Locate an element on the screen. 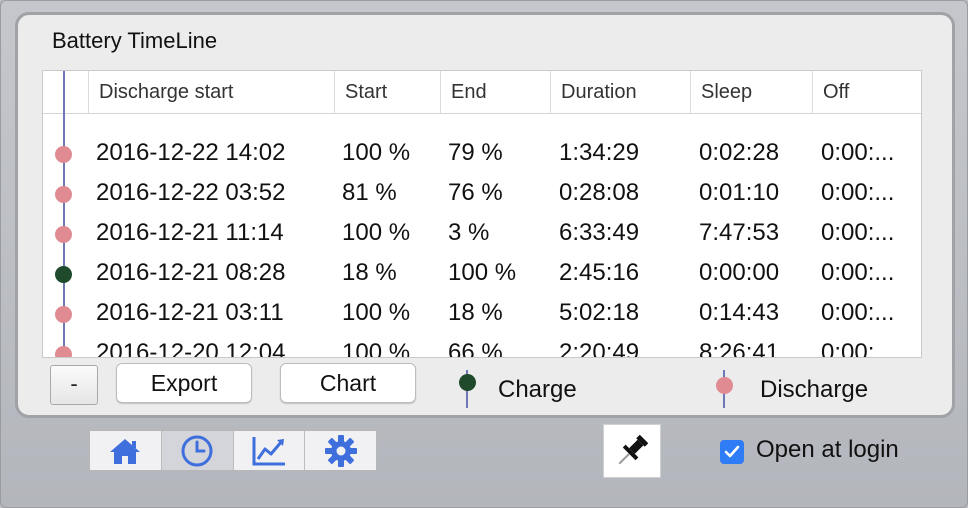 Image resolution: width=968 pixels, height=508 pixels. cell-end: 100 % is located at coordinates (482, 272).